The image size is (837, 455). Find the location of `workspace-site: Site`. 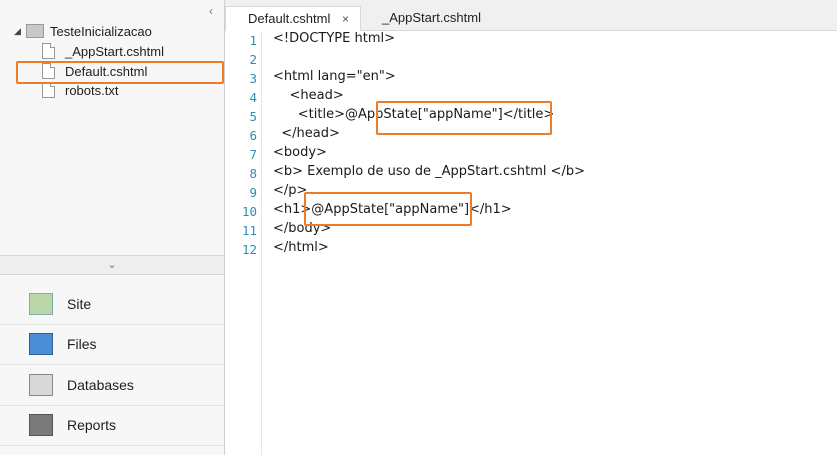

workspace-site: Site is located at coordinates (112, 304).